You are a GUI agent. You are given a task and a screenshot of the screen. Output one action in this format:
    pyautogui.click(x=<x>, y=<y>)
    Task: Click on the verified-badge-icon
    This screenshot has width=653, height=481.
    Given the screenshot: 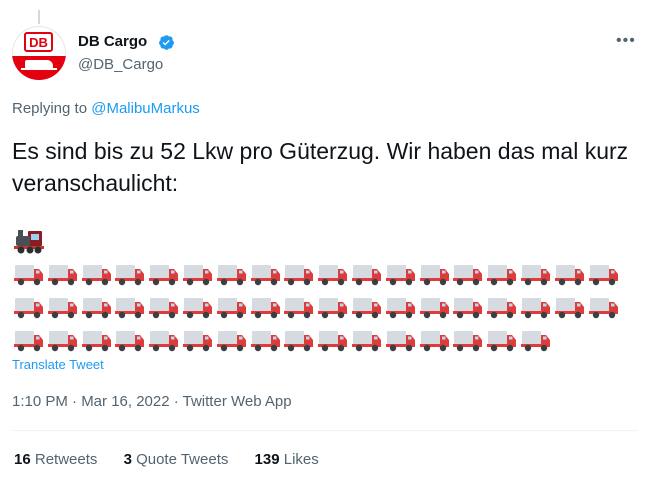 What is the action you would take?
    pyautogui.click(x=166, y=42)
    